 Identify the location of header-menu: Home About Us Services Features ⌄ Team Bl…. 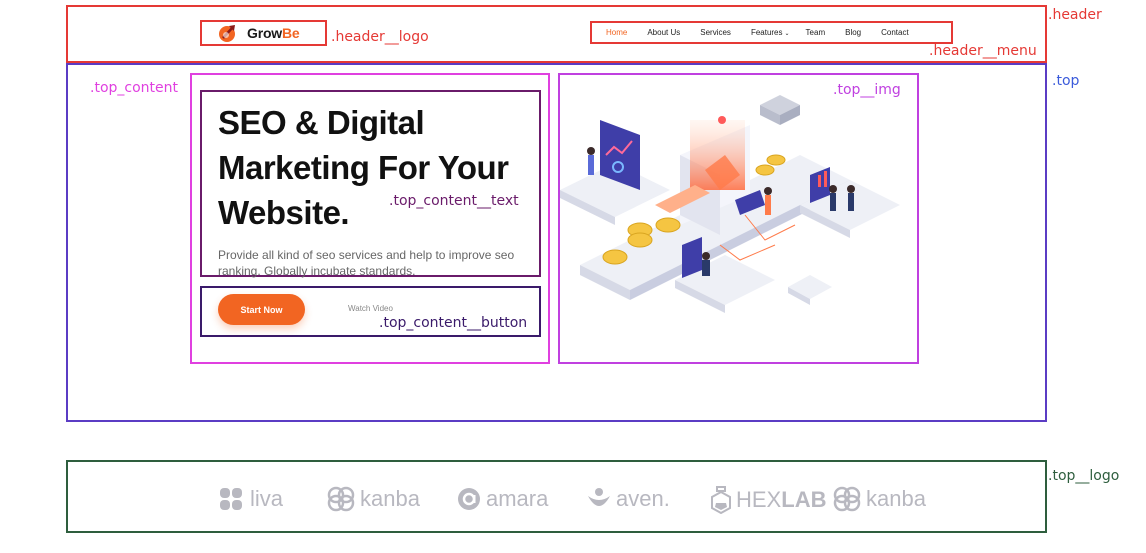
(771, 32).